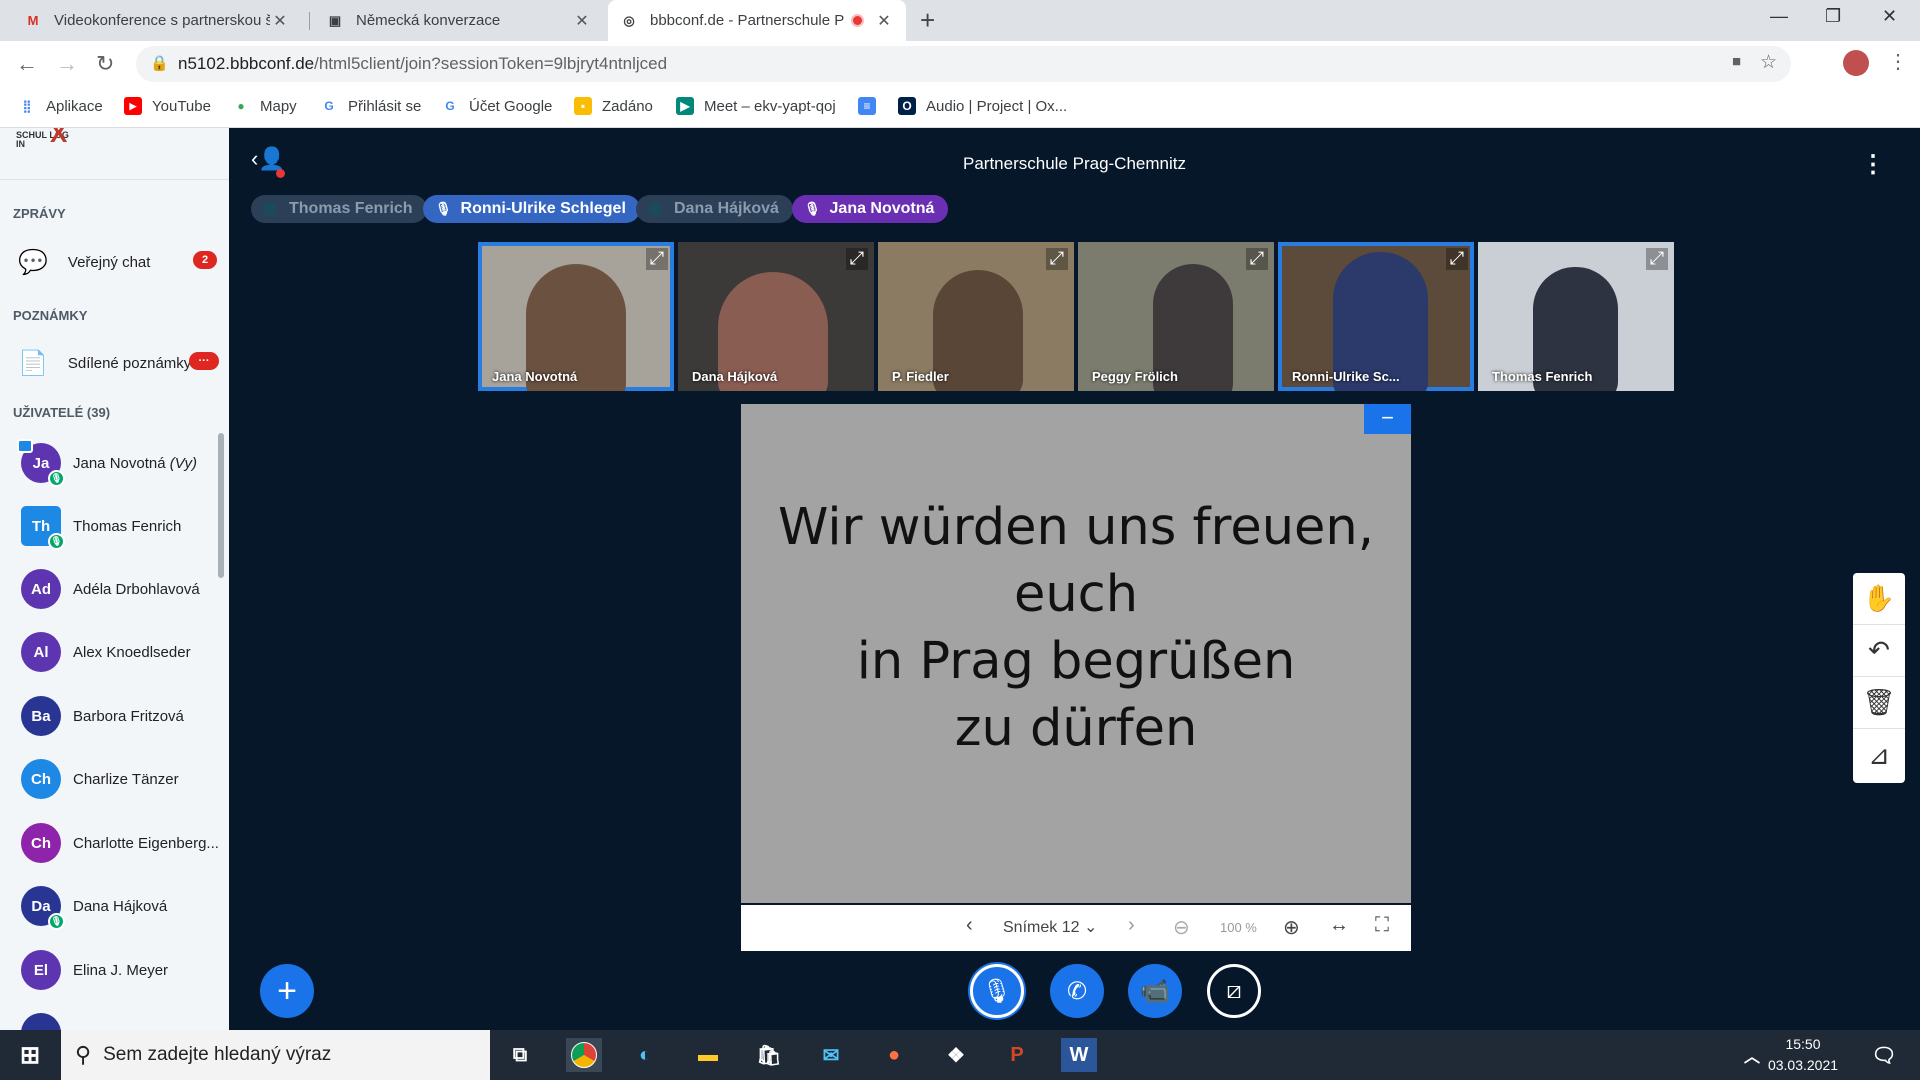 This screenshot has height=1080, width=1920. I want to click on bookmark-meet: ▶ Meet – ekv-yapt-qoj, so click(756, 106).